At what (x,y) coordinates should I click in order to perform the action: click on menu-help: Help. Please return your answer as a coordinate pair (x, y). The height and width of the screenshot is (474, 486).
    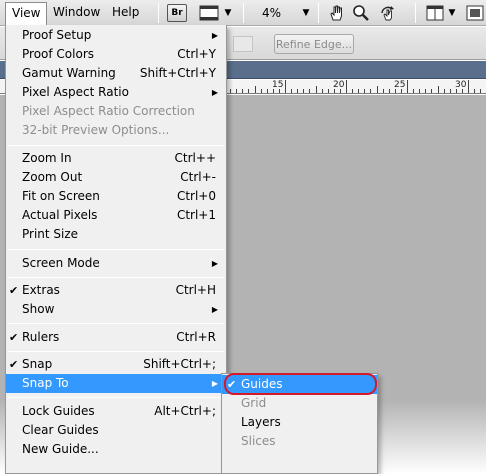
    Looking at the image, I should click on (125, 12).